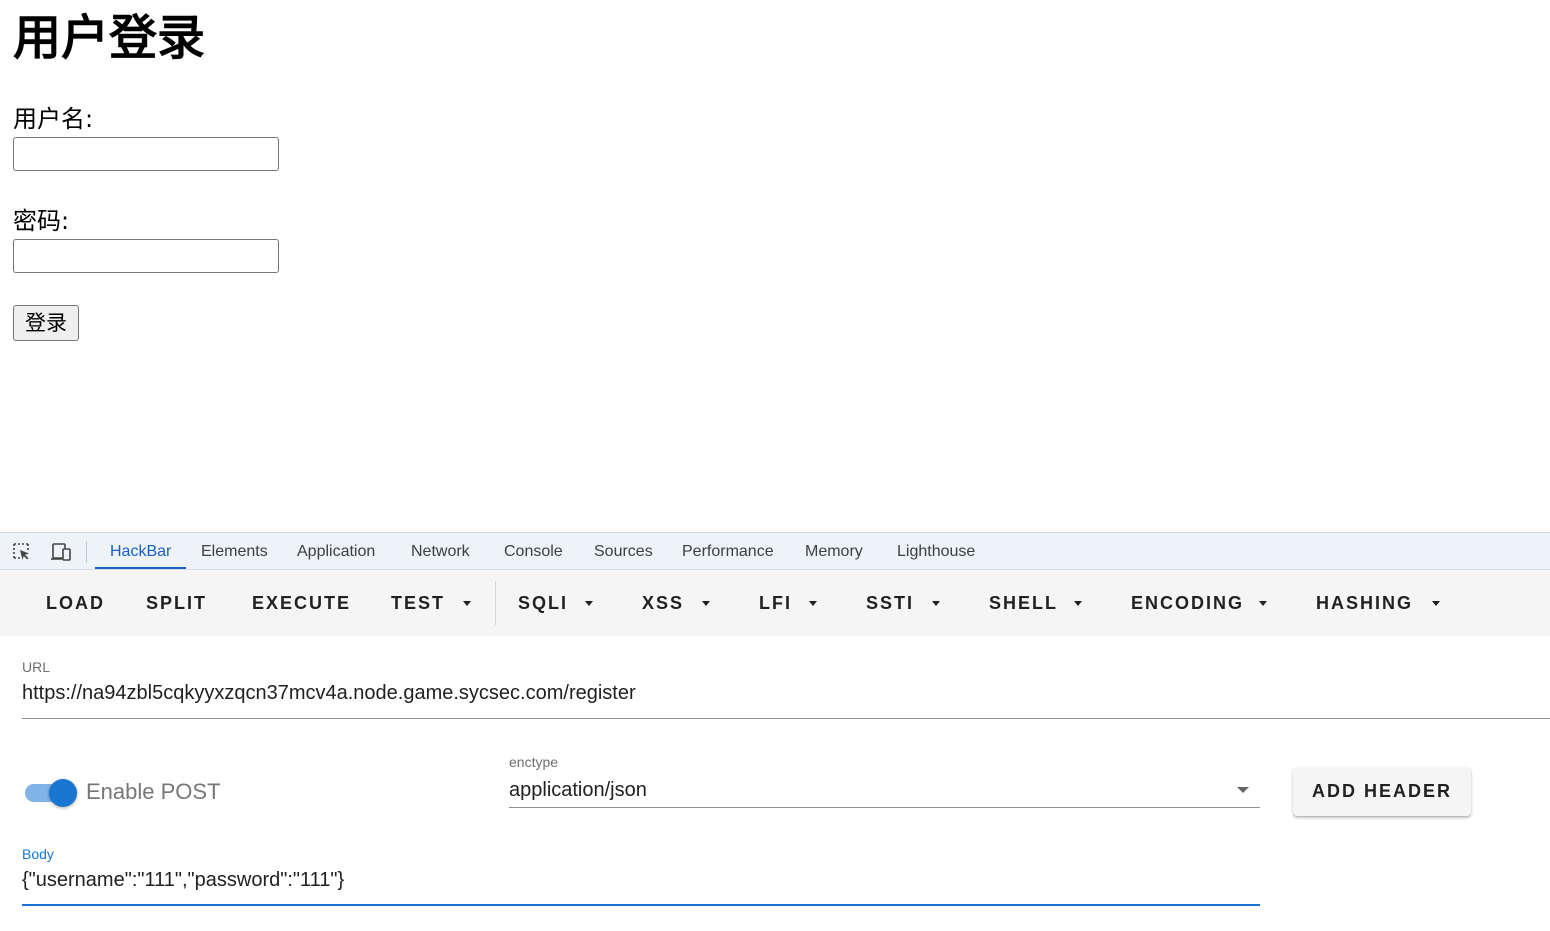 This screenshot has width=1550, height=931. Describe the element at coordinates (75, 603) in the screenshot. I see `load-button: LOAD` at that location.